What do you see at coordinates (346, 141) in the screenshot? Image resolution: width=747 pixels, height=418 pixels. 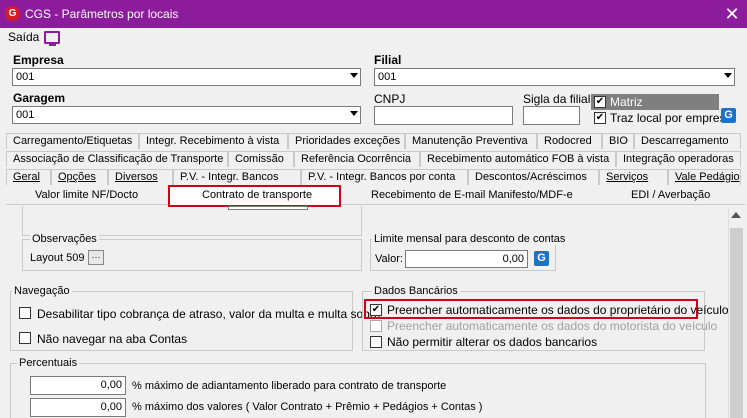 I see `tab-prioridades: Prioridades exceções` at bounding box center [346, 141].